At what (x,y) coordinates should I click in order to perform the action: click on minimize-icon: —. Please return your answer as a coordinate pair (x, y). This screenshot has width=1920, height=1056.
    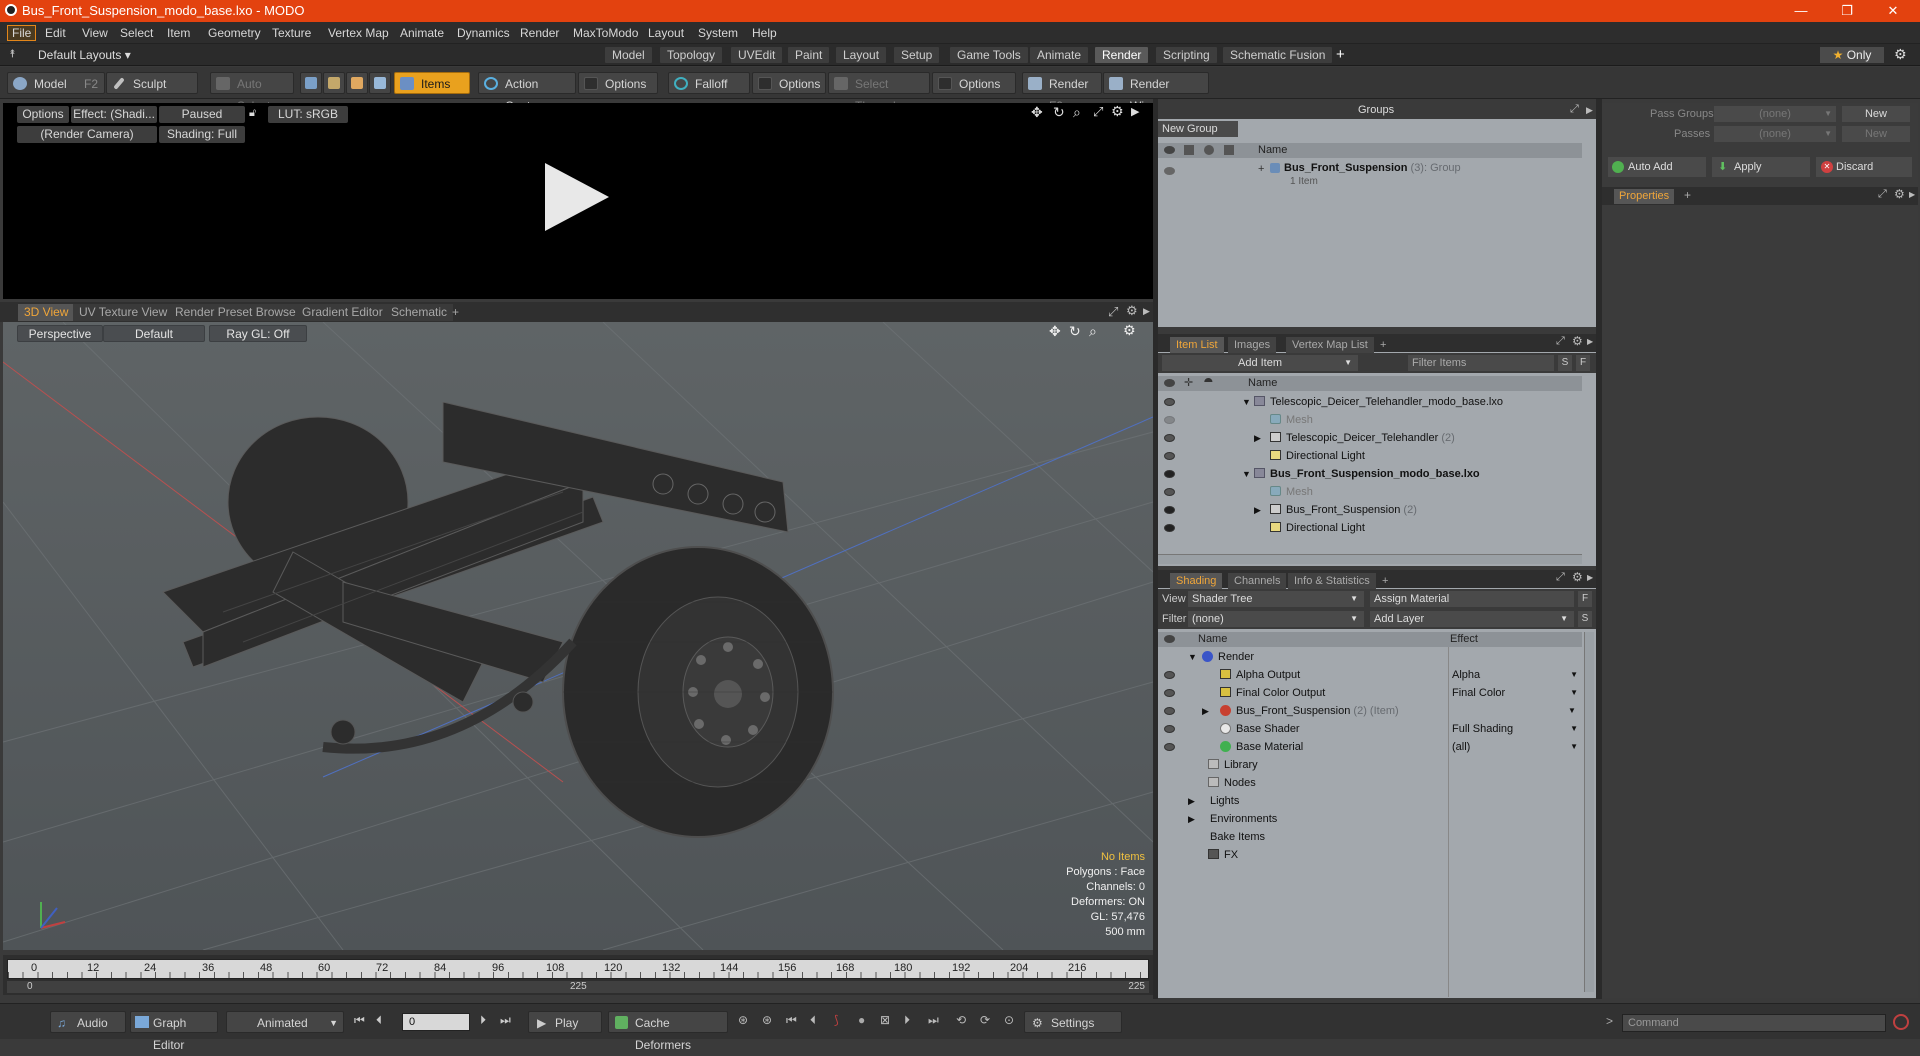
    Looking at the image, I should click on (1801, 11).